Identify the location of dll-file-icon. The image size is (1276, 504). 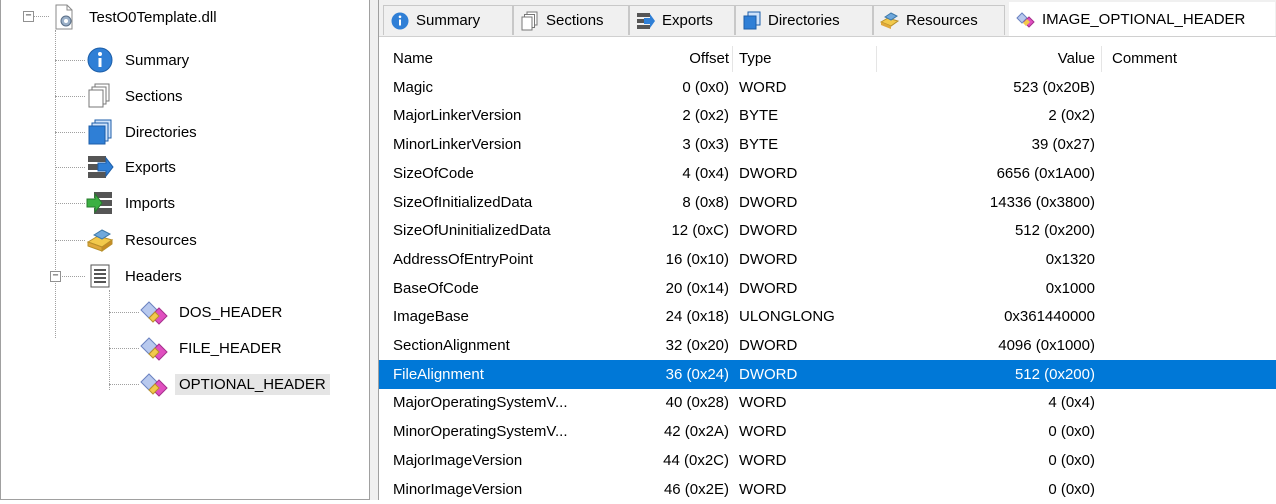
(64, 17).